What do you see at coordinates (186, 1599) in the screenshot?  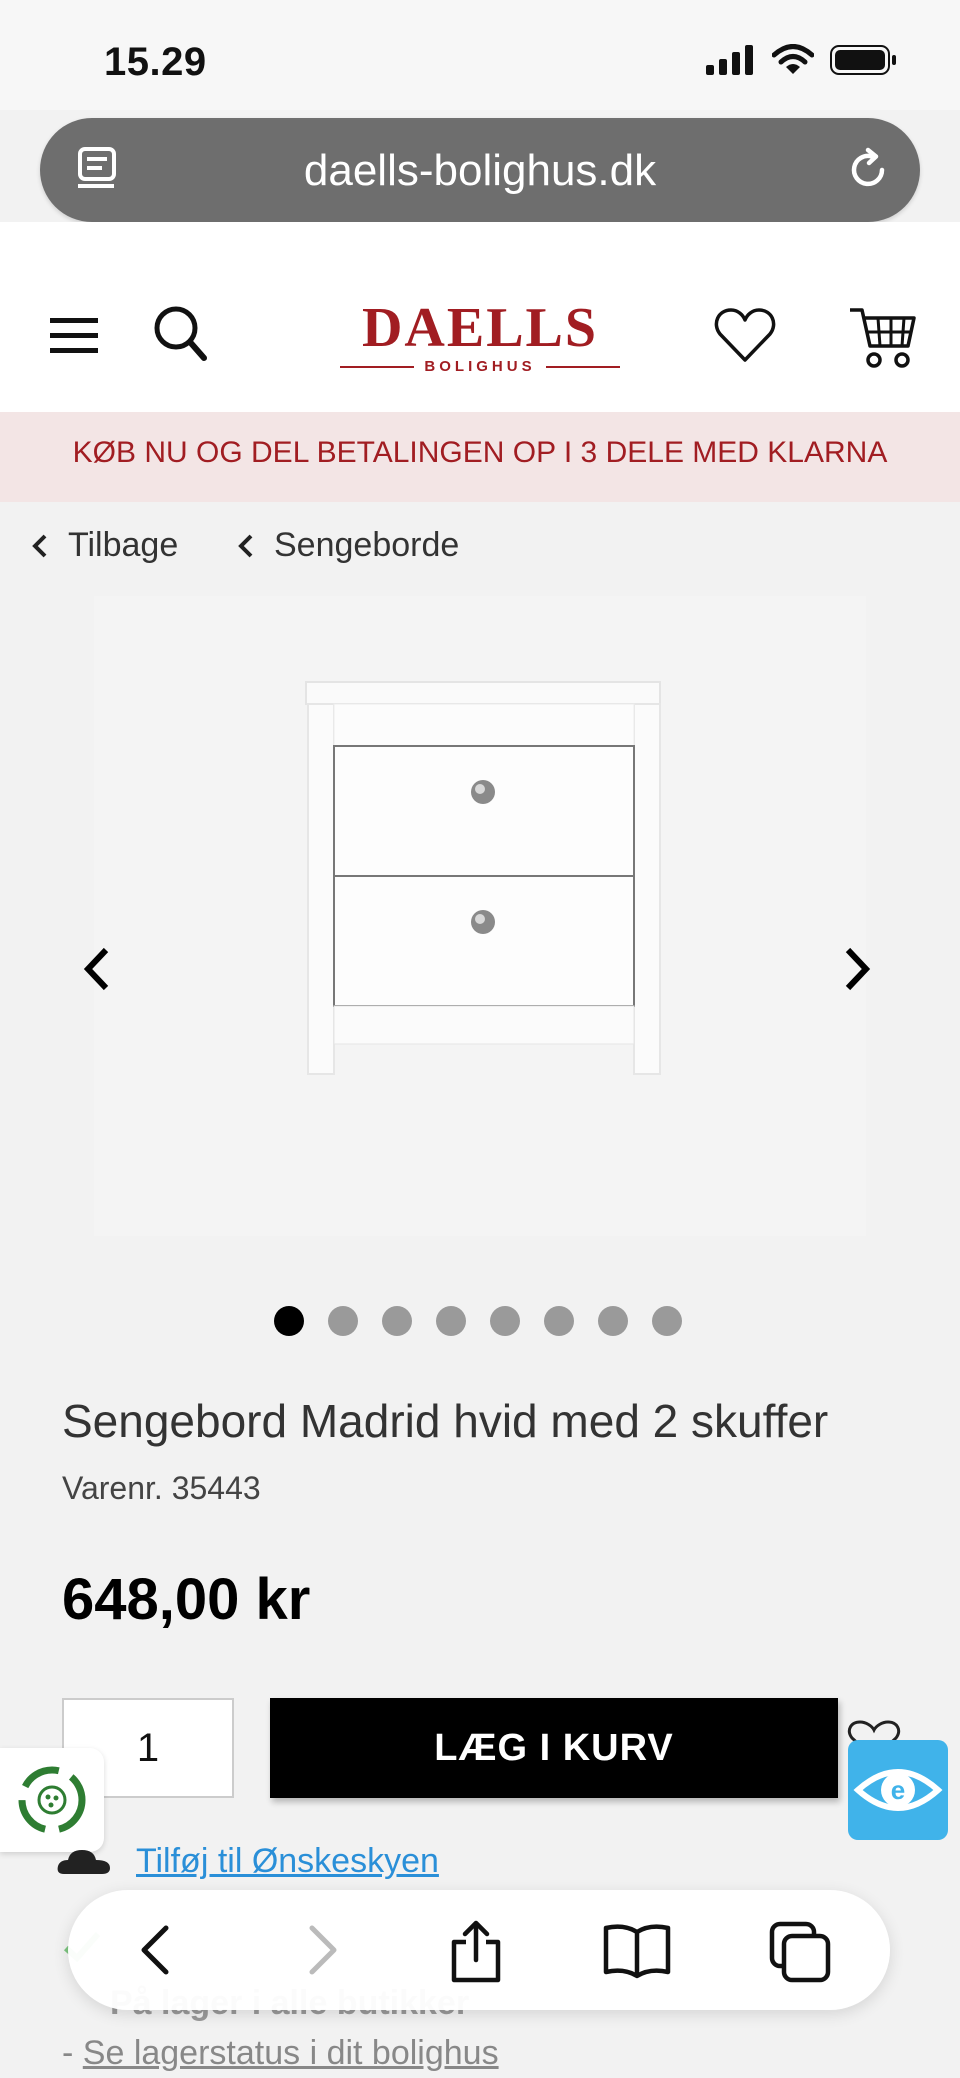 I see `product-price: 648,00 kr` at bounding box center [186, 1599].